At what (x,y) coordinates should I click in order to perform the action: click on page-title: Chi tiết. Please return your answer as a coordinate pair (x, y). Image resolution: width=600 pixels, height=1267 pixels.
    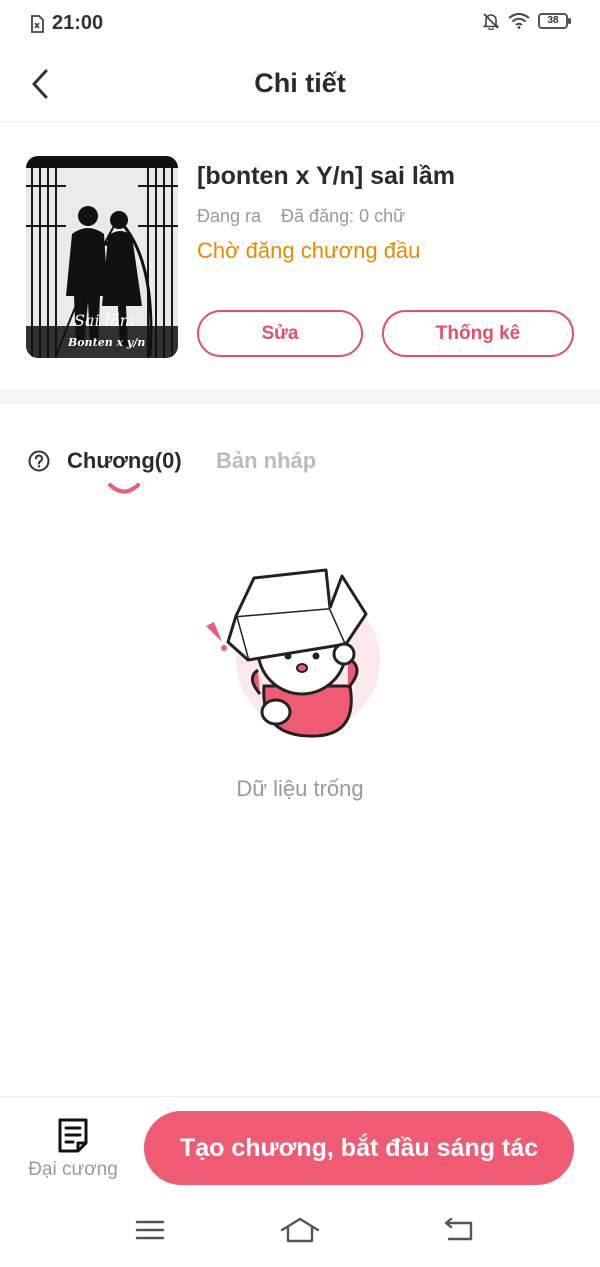
    Looking at the image, I should click on (300, 83).